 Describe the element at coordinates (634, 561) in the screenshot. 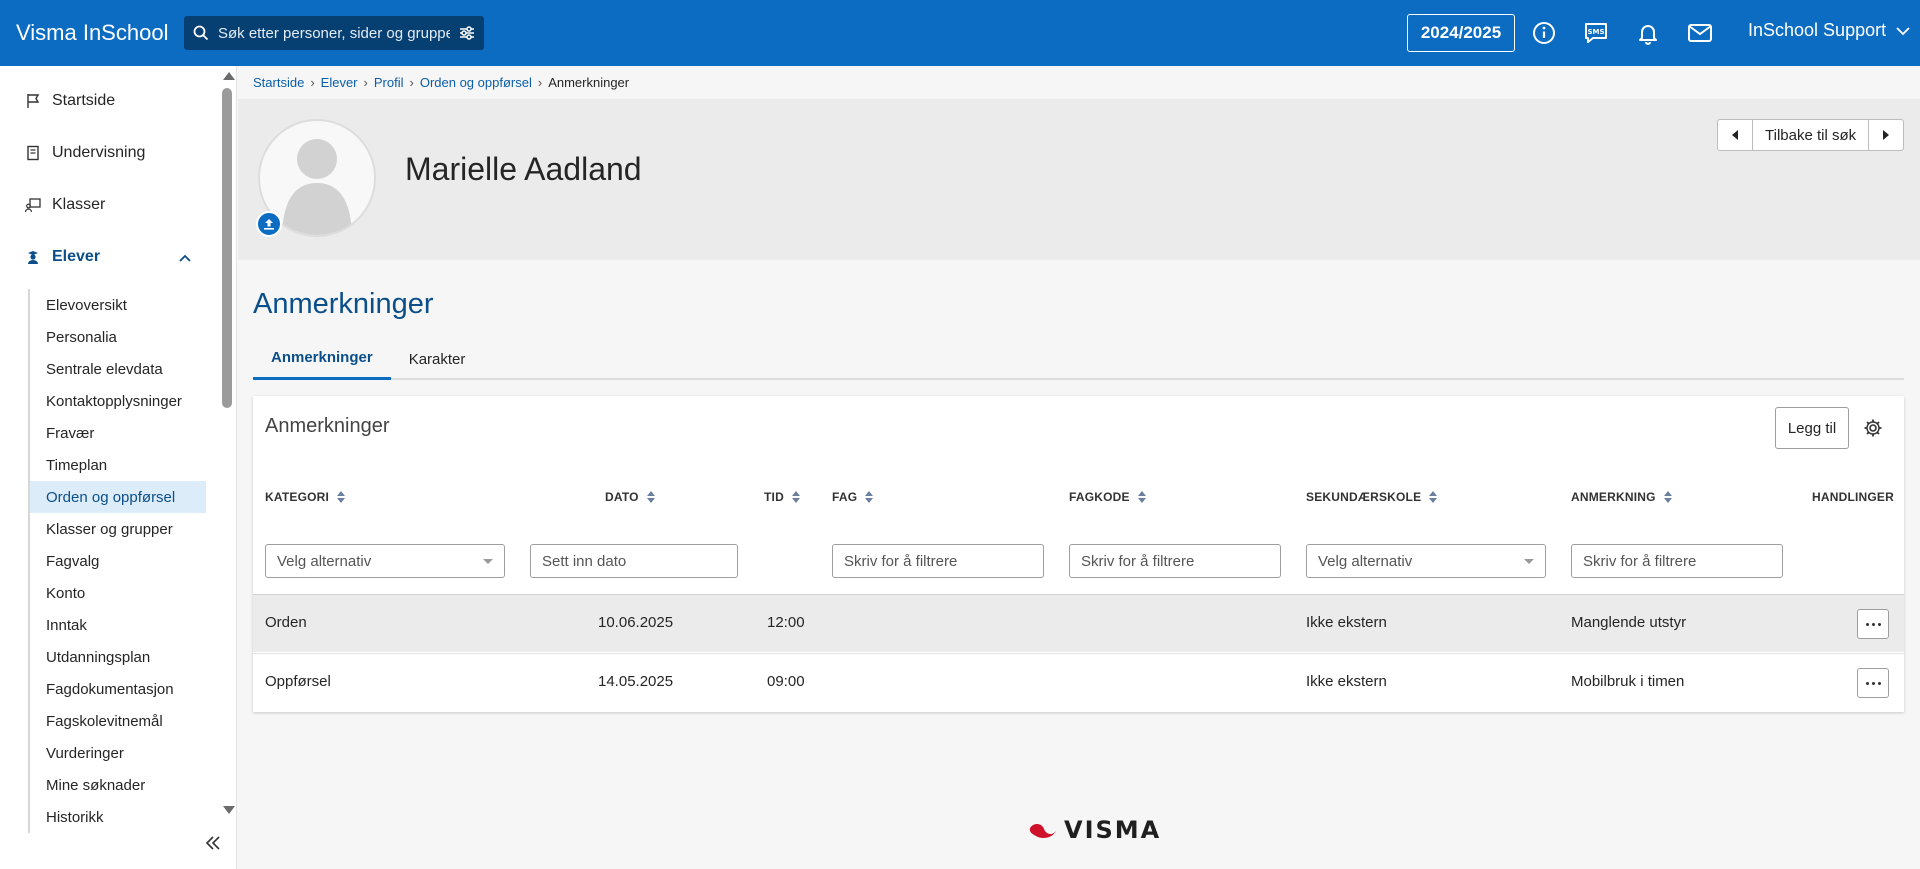

I see `dato-filter-input` at that location.